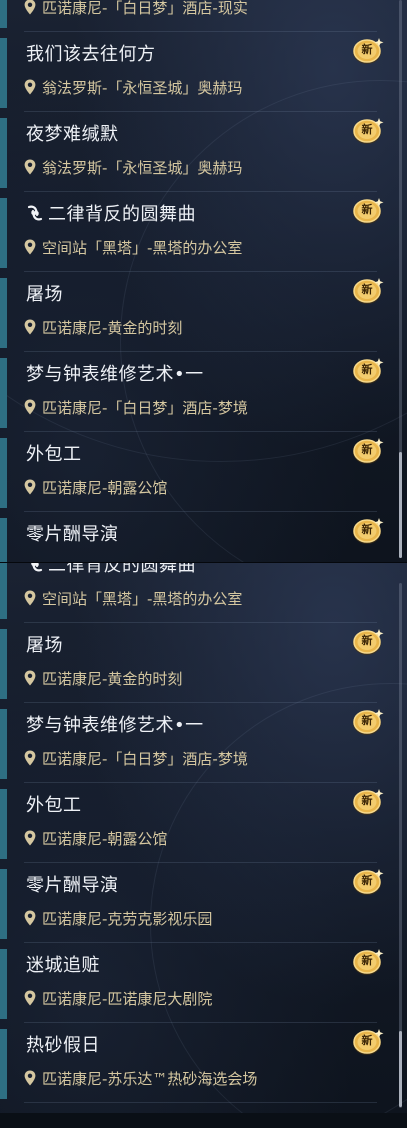 The image size is (407, 1128). Describe the element at coordinates (203, 1063) in the screenshot. I see `mission-row: 热砂假日 匹诺康尼-苏乐达™热砂海选会场 新` at that location.